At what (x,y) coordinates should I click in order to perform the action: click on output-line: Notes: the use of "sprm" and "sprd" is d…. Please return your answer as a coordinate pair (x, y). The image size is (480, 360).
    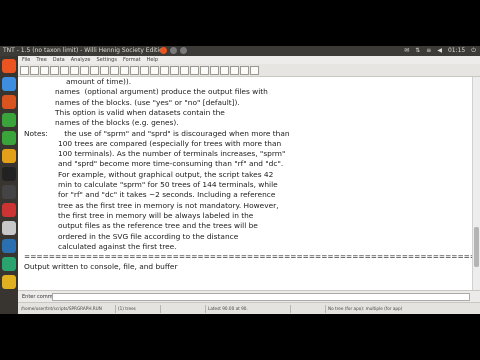
    Looking at the image, I should click on (157, 133).